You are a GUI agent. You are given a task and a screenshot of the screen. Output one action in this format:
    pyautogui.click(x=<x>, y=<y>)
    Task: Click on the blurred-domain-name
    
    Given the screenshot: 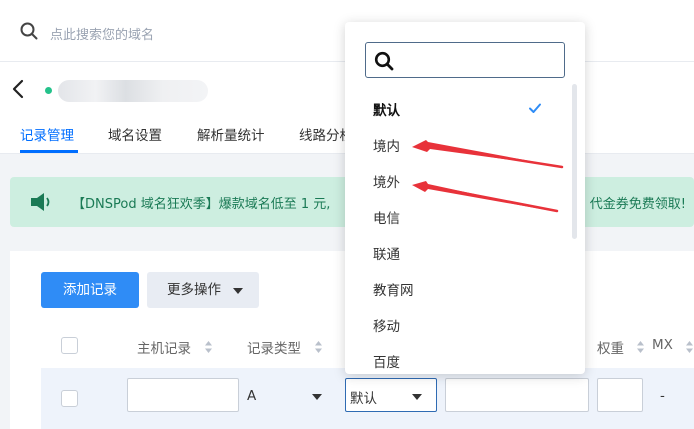 What is the action you would take?
    pyautogui.click(x=133, y=91)
    